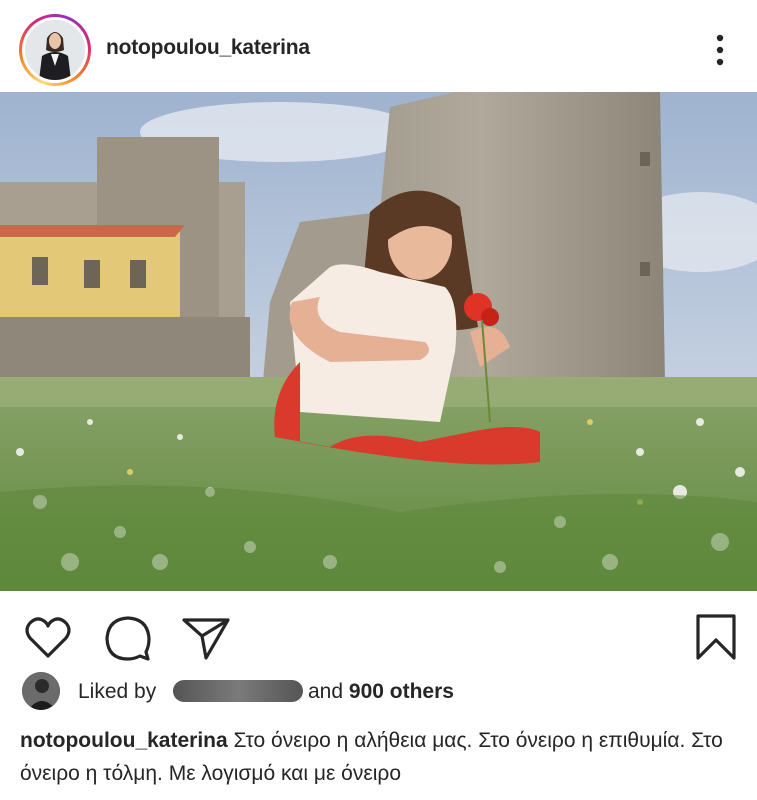 The width and height of the screenshot is (757, 800). I want to click on share-send-icon, so click(206, 638).